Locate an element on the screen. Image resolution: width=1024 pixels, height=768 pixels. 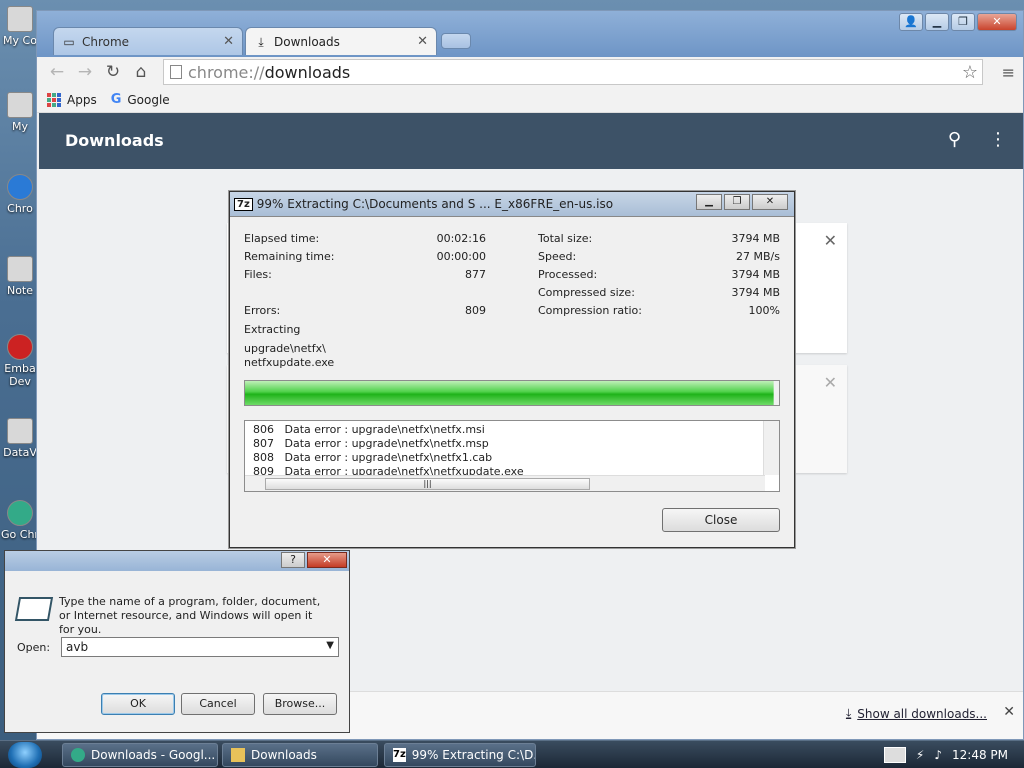
desktop-icon-my-computer: My Co is located at coordinates (20, 26).